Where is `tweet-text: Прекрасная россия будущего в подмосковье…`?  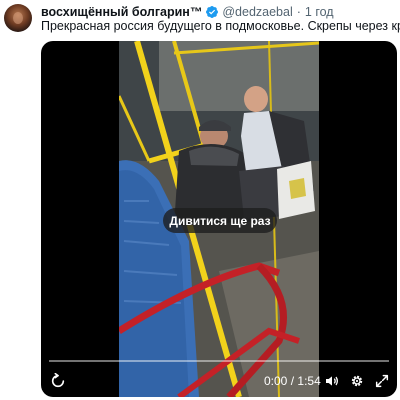
tweet-text: Прекрасная россия будущего в подмосковье… is located at coordinates (220, 26).